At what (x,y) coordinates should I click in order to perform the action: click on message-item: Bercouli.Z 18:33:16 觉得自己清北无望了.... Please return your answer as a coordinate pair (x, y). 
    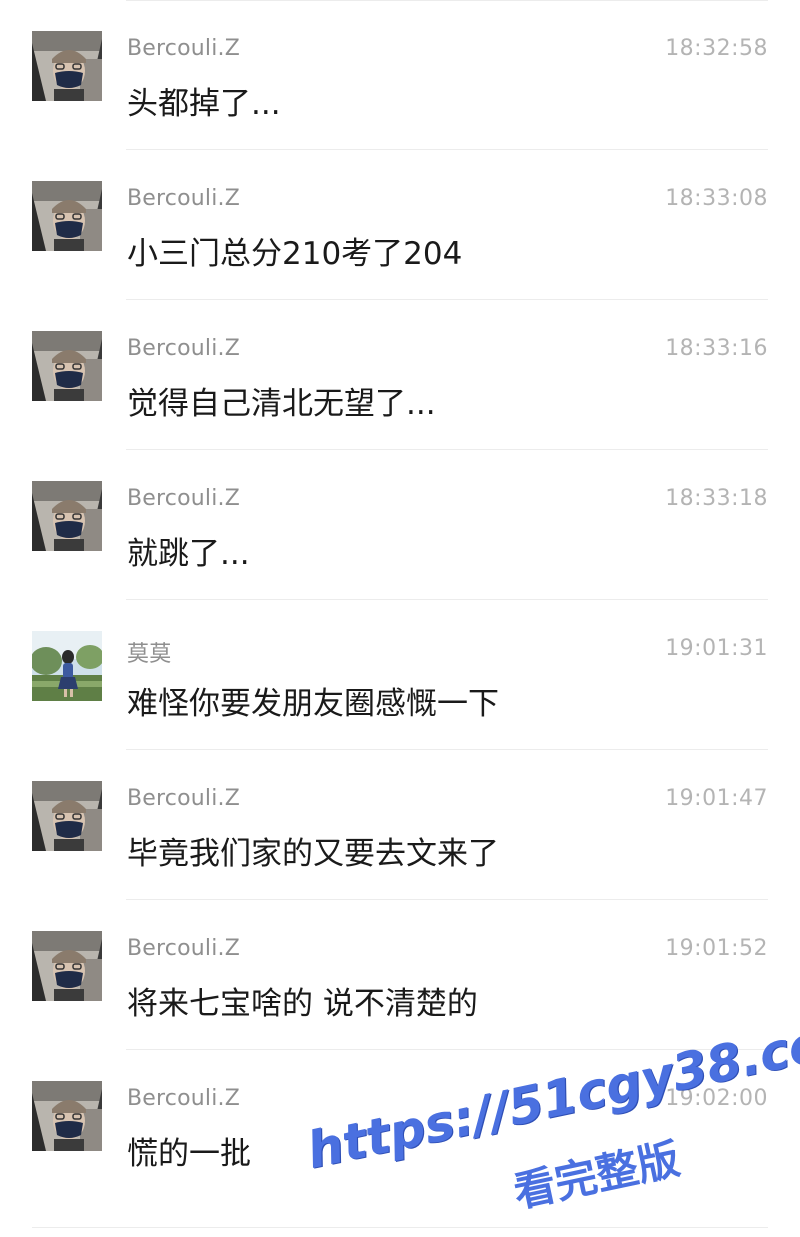
    Looking at the image, I should click on (400, 375).